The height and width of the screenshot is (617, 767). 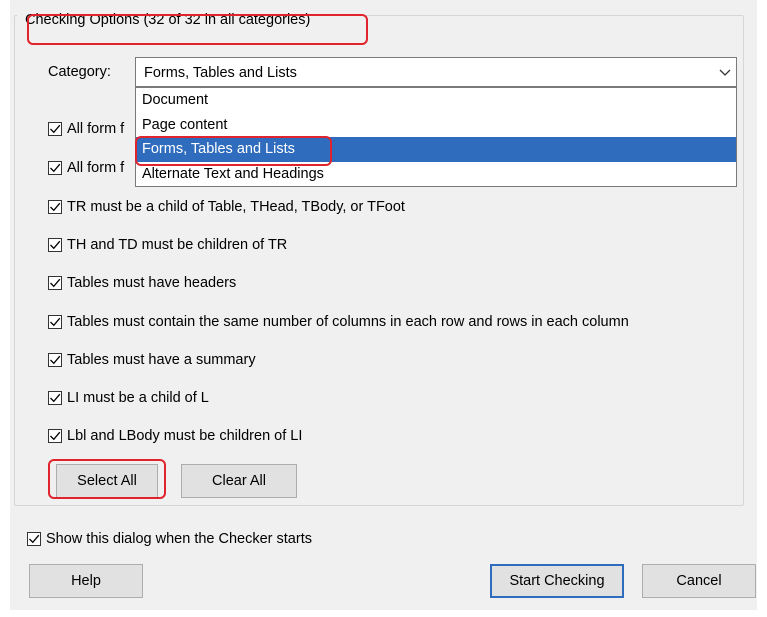 What do you see at coordinates (725, 72) in the screenshot?
I see `chevron-down-icon` at bounding box center [725, 72].